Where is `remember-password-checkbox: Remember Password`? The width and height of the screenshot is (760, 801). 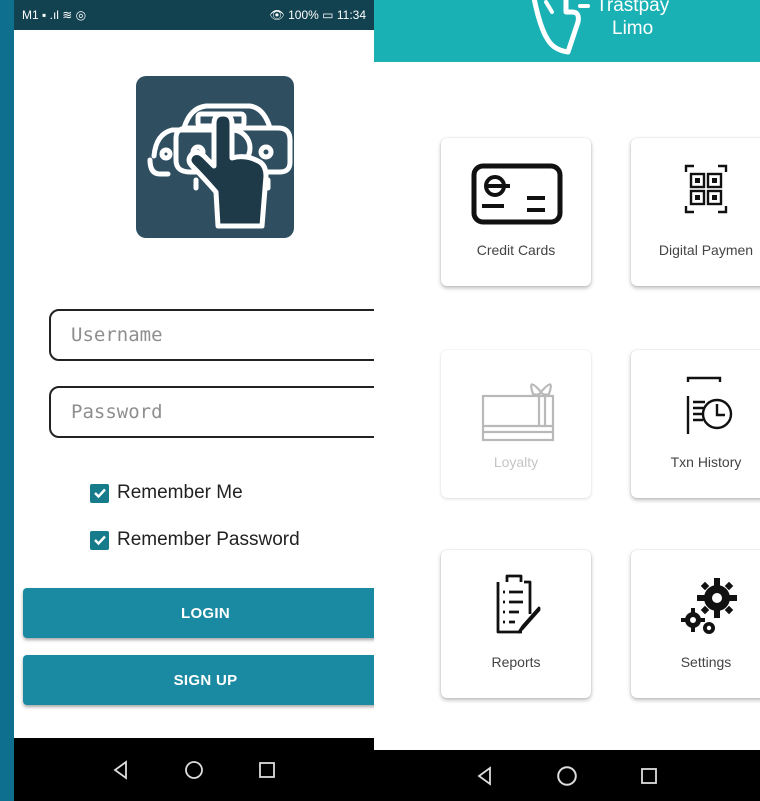
remember-password-checkbox: Remember Password is located at coordinates (195, 540).